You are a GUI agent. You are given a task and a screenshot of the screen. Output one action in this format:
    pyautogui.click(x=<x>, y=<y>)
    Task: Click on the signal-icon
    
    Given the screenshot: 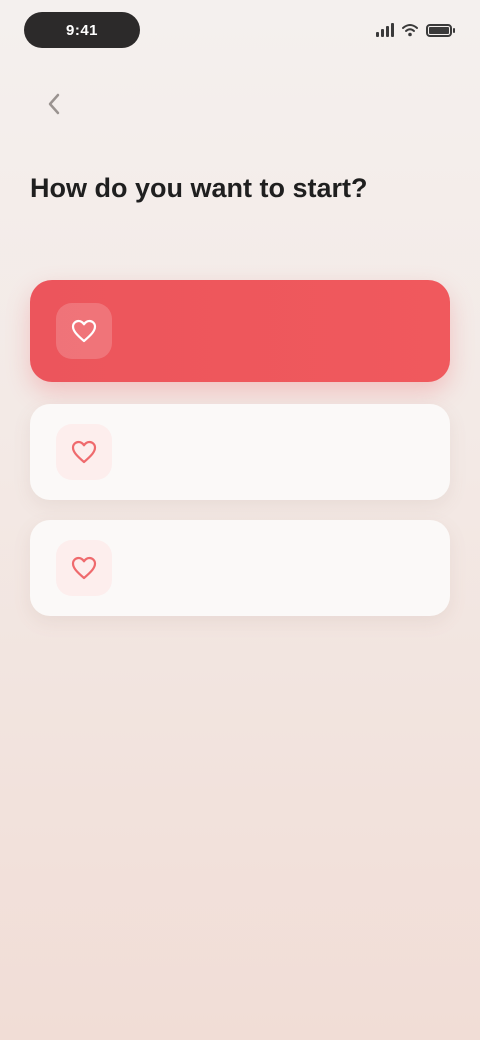 What is the action you would take?
    pyautogui.click(x=385, y=30)
    